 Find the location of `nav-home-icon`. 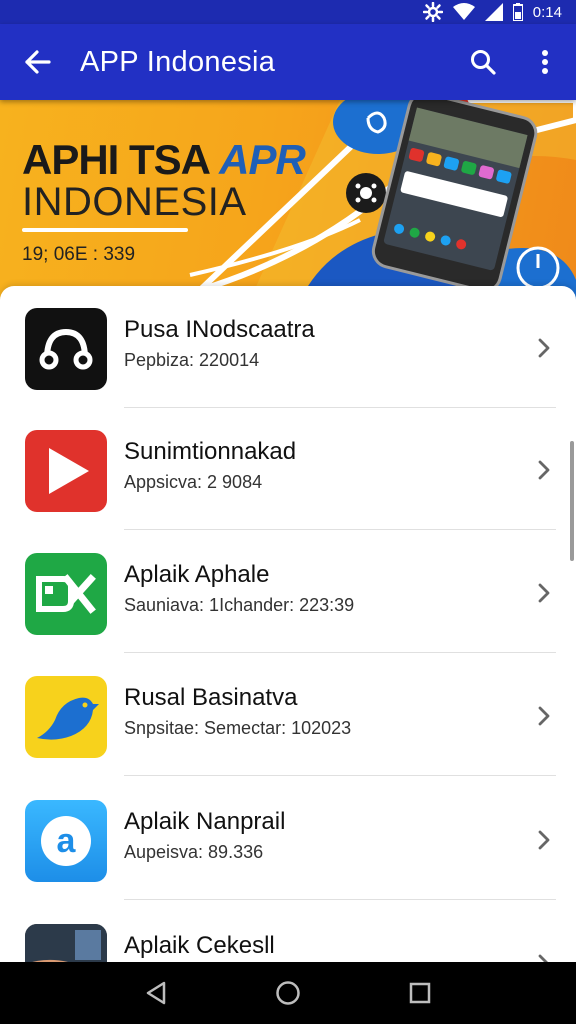

nav-home-icon is located at coordinates (288, 993).